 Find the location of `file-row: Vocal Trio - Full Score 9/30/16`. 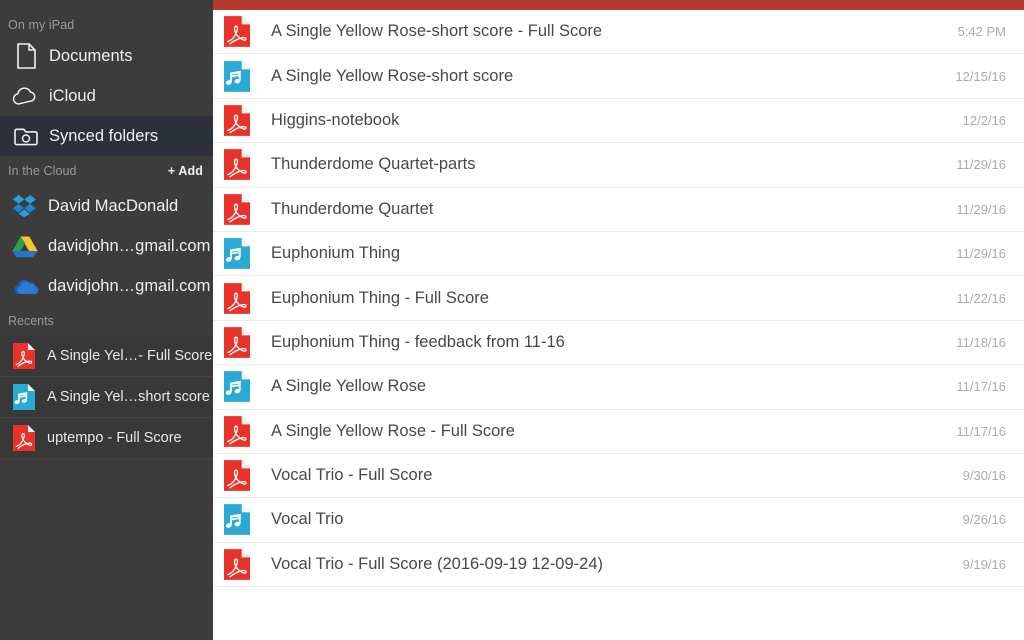

file-row: Vocal Trio - Full Score 9/30/16 is located at coordinates (618, 476).